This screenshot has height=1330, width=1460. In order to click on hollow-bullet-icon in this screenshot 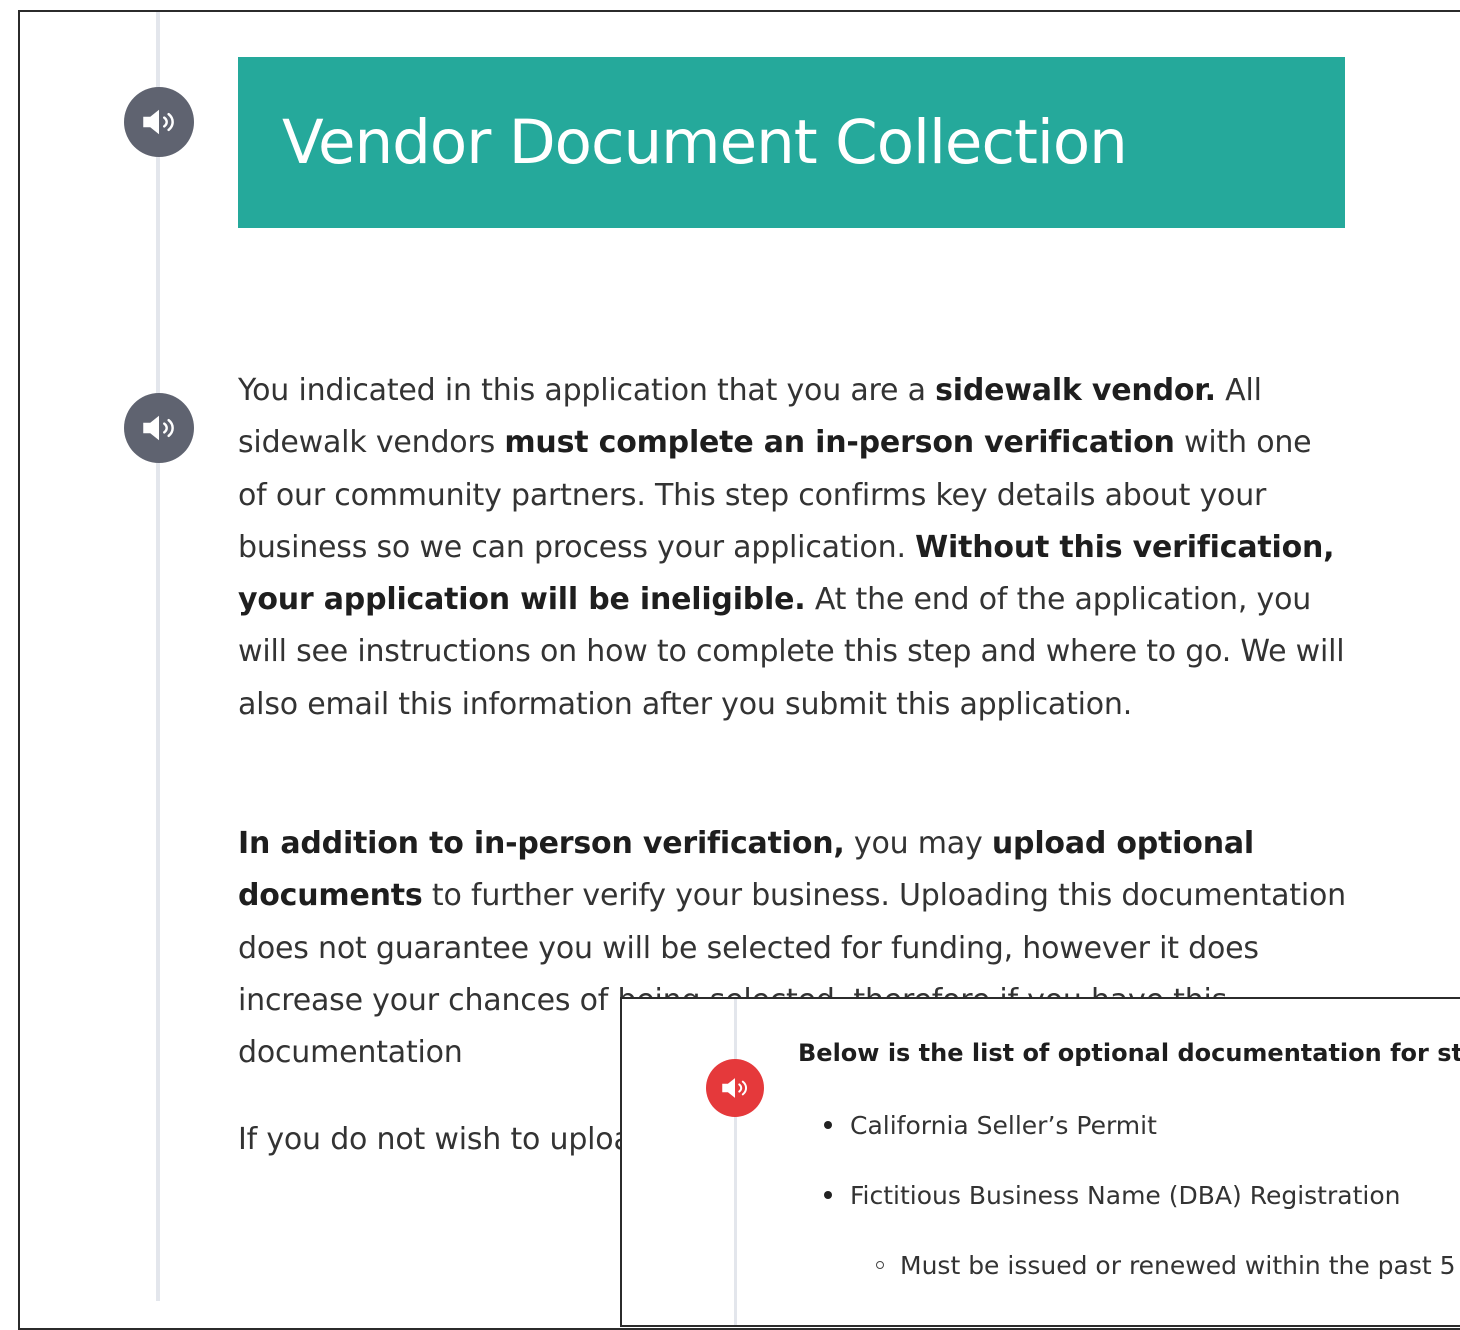, I will do `click(880, 1265)`.